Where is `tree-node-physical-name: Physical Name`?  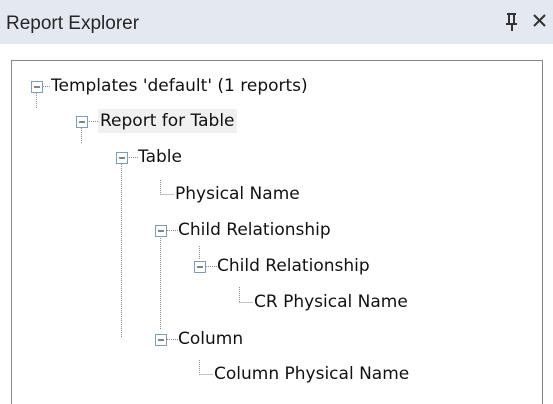
tree-node-physical-name: Physical Name is located at coordinates (237, 194).